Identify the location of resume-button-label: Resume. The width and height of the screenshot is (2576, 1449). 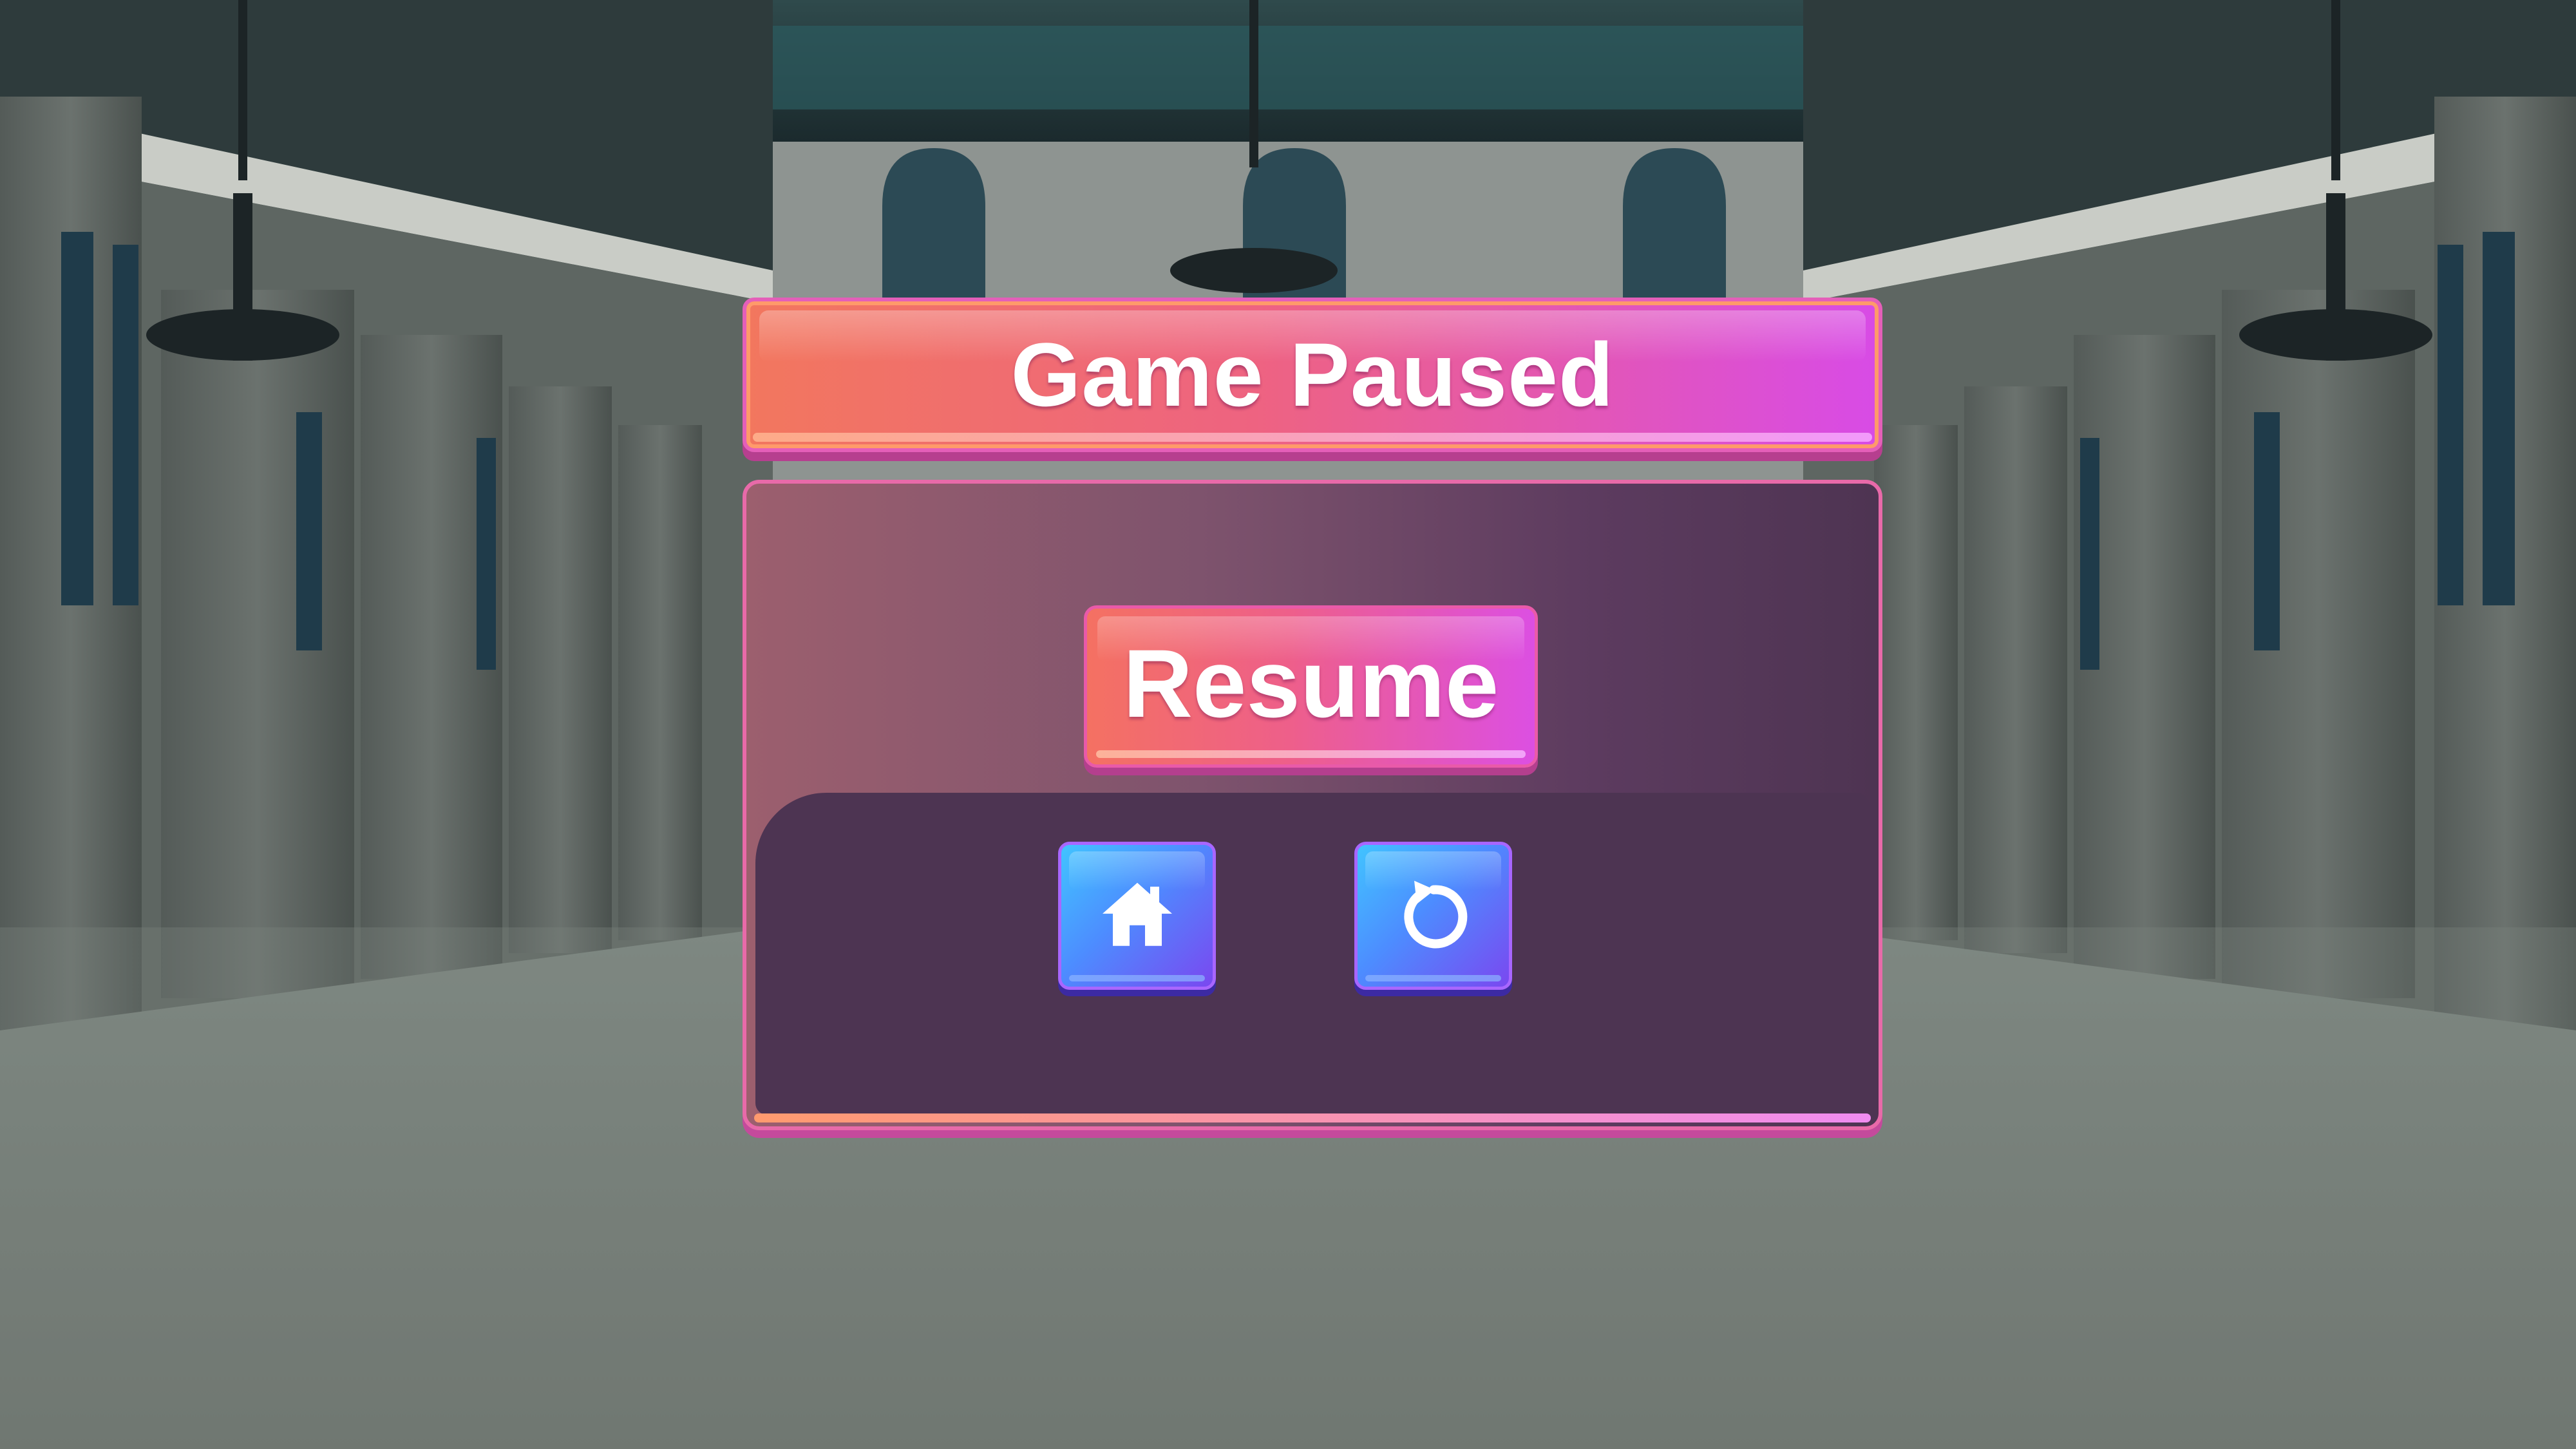
(1310, 683).